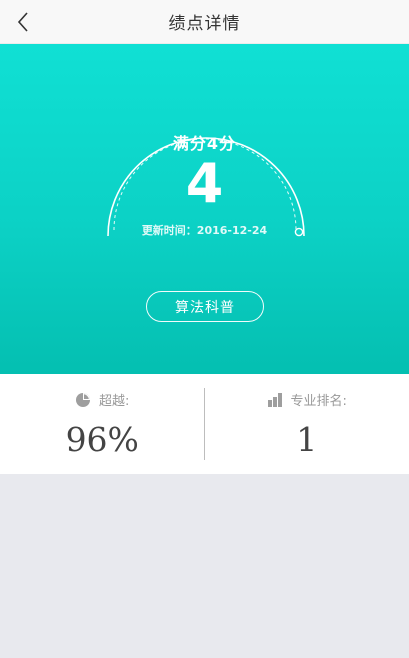 This screenshot has height=658, width=409. I want to click on nav-bar: 绩点详情, so click(204, 22).